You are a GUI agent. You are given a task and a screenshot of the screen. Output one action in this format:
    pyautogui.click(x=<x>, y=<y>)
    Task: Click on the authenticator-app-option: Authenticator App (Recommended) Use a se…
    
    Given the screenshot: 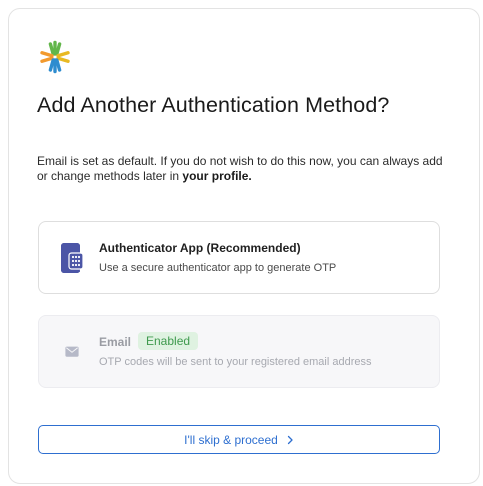 What is the action you would take?
    pyautogui.click(x=239, y=257)
    